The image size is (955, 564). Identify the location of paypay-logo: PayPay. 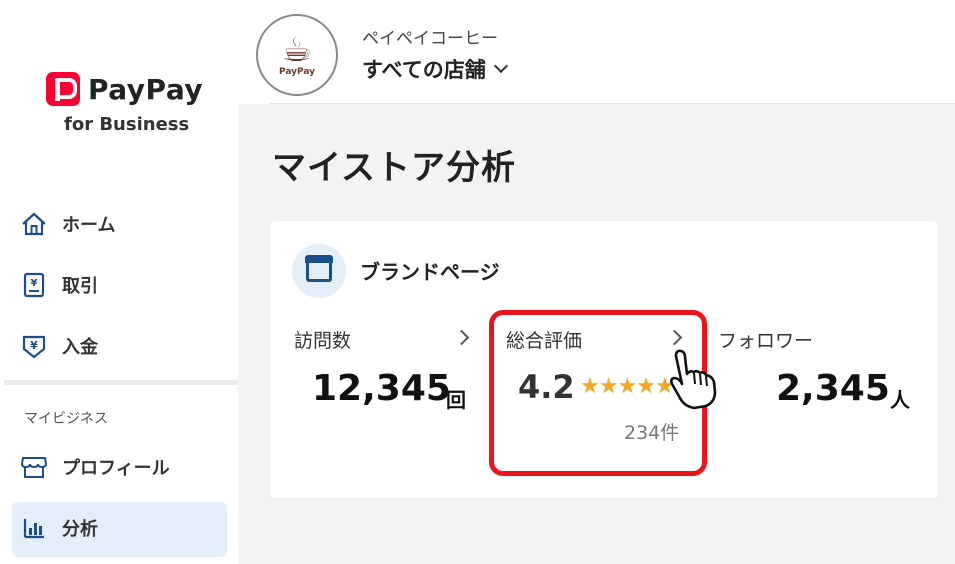
(124, 89).